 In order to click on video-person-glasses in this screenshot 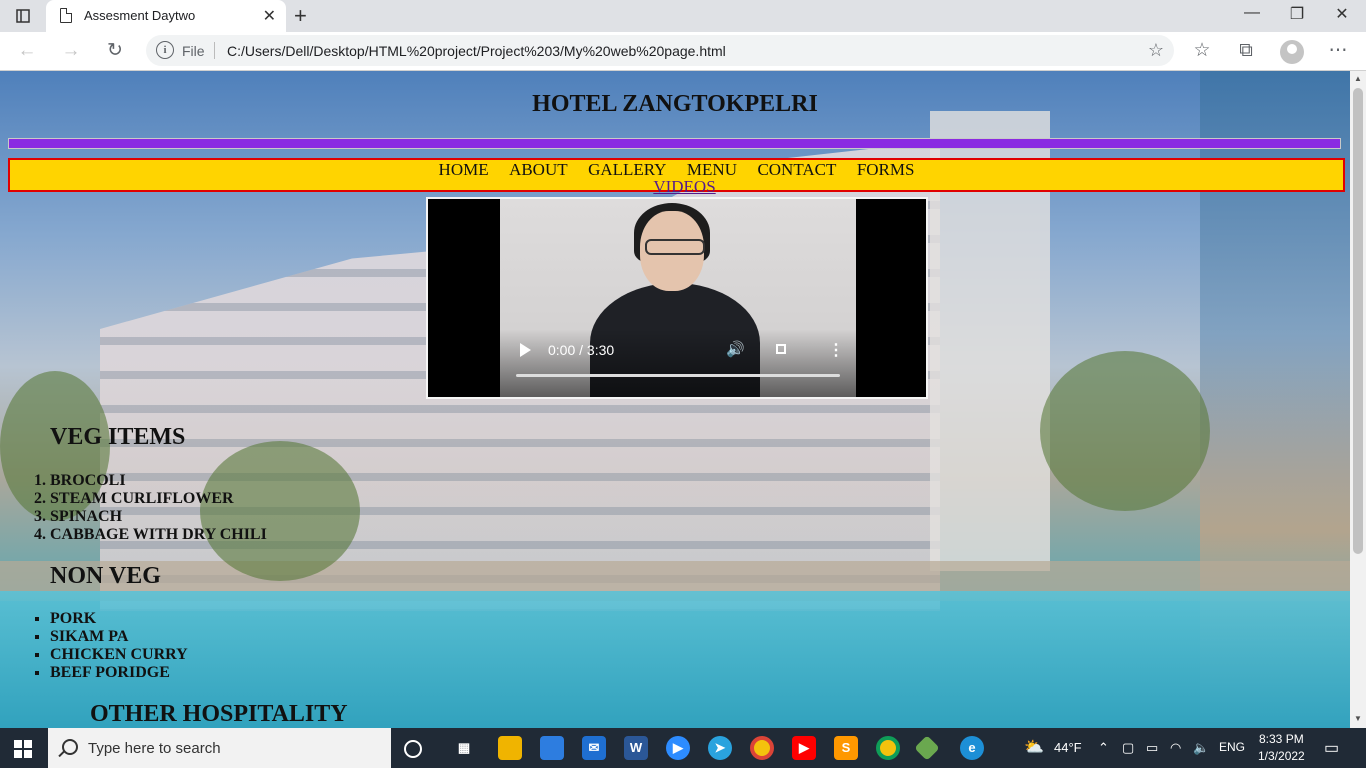, I will do `click(675, 247)`.